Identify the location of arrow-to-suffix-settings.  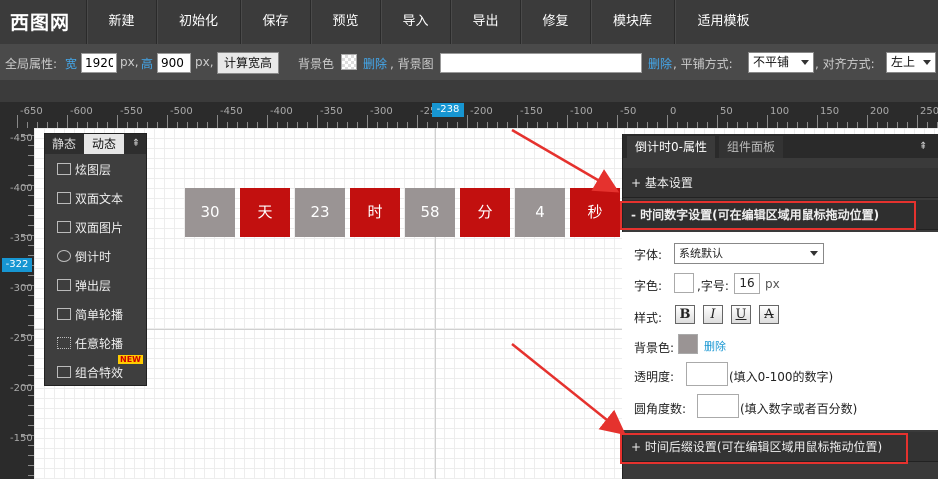
(568, 389).